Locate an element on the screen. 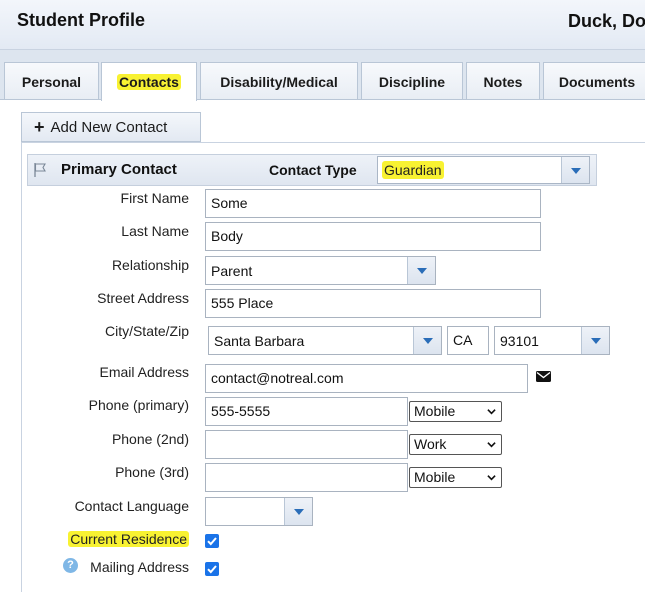 Image resolution: width=645 pixels, height=592 pixels. tab-documents: Documents is located at coordinates (594, 81).